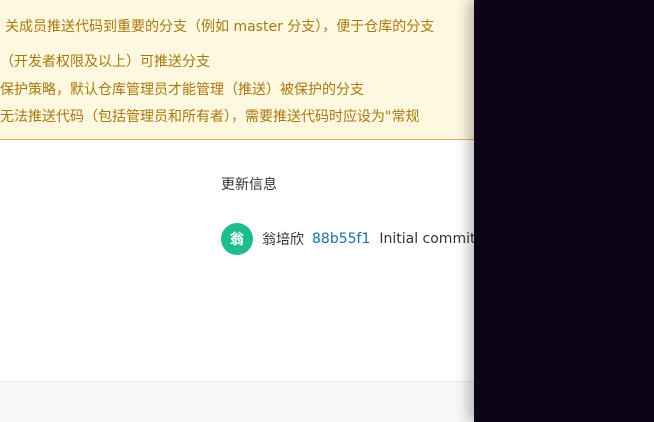  Describe the element at coordinates (283, 239) in the screenshot. I see `commit-author: 翁培欣` at that location.